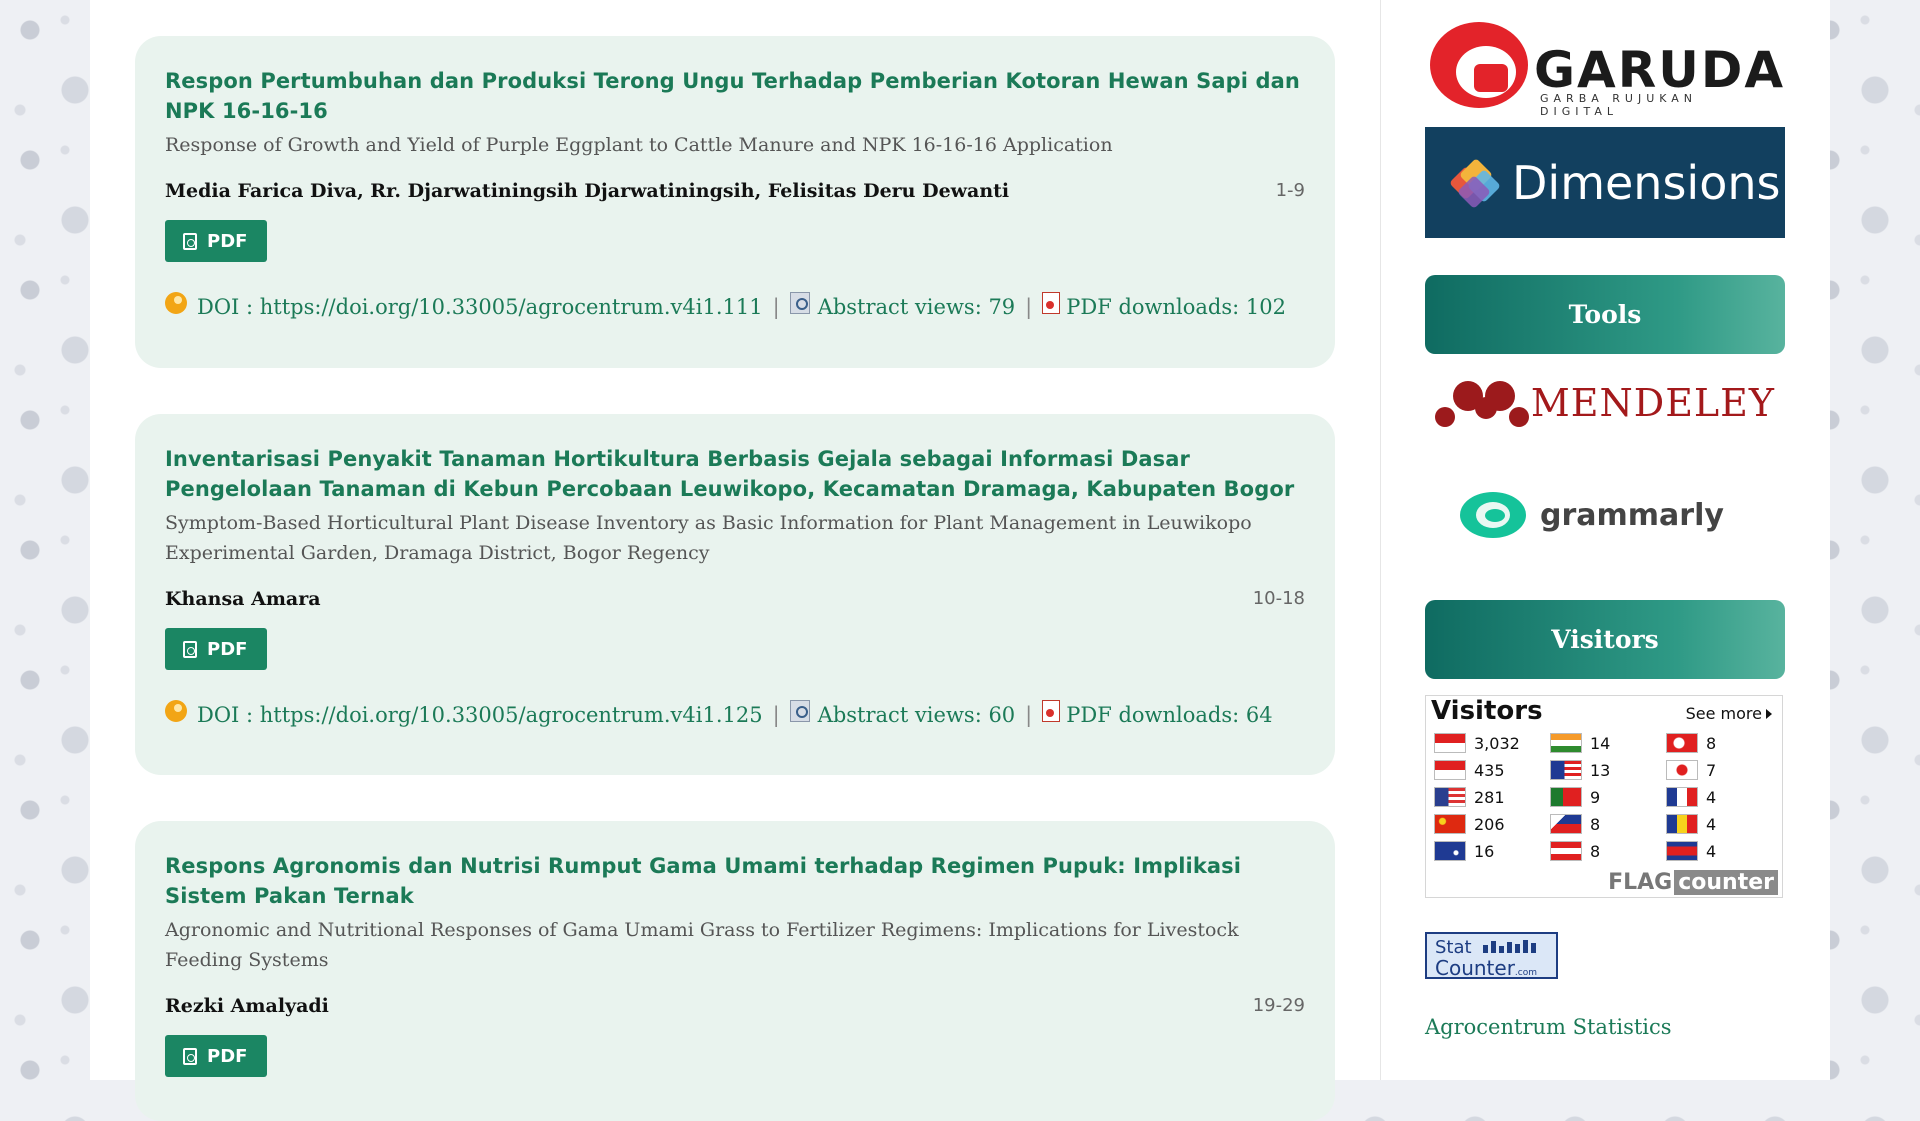 This screenshot has width=1920, height=1121. What do you see at coordinates (1487, 711) in the screenshot?
I see `flag-counter-title: Visitors` at bounding box center [1487, 711].